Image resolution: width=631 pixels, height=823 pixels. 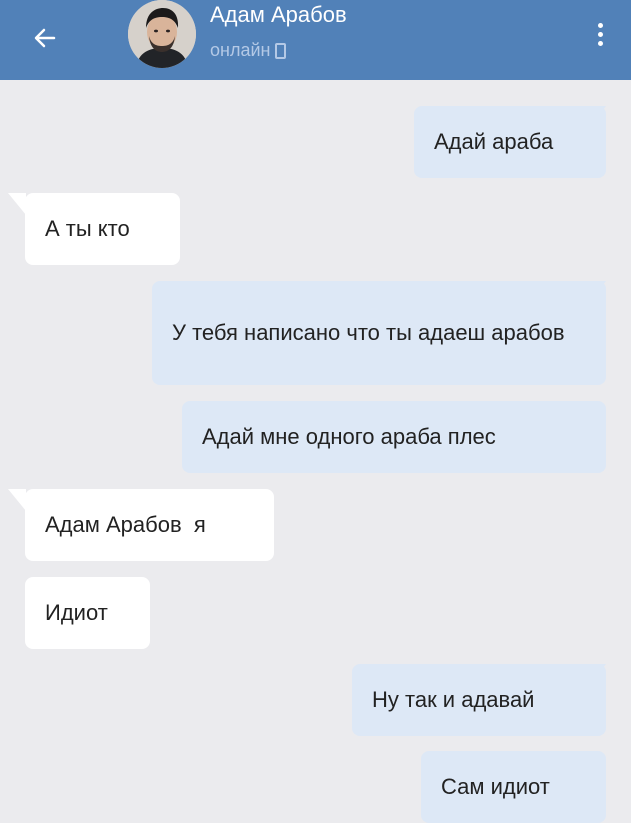 I want to click on arrow-left-icon, so click(x=45, y=38).